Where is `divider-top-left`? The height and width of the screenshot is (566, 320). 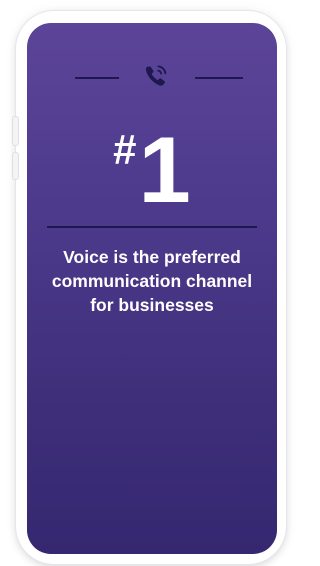
divider-top-left is located at coordinates (97, 78).